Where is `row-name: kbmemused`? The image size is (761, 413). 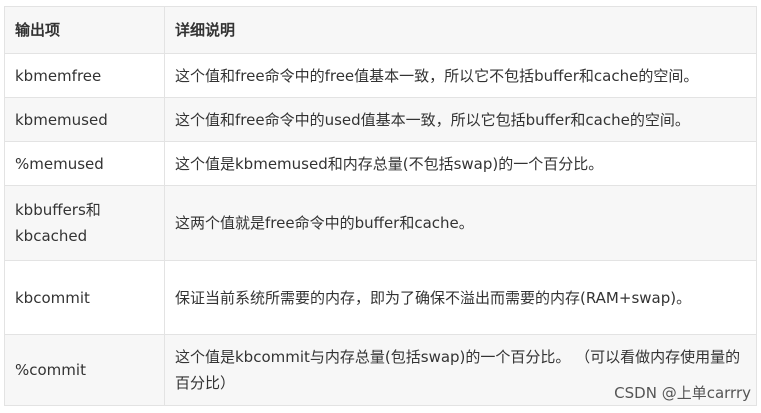 row-name: kbmemused is located at coordinates (84, 119).